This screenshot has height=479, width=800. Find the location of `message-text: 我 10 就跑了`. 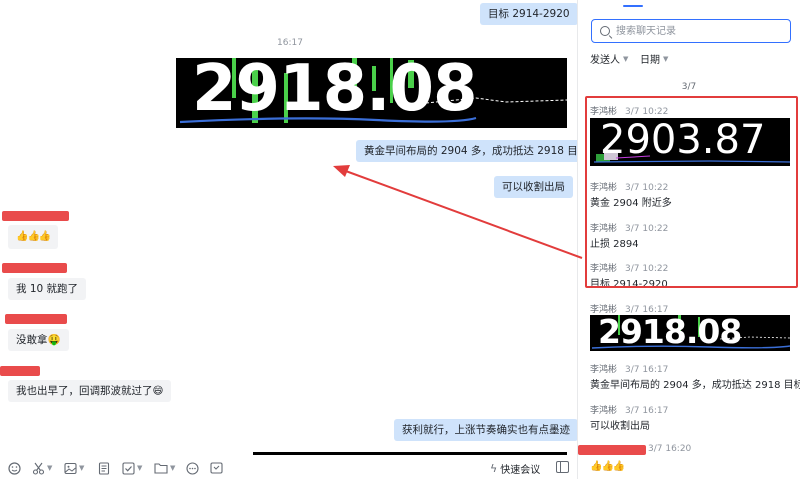

message-text: 我 10 就跑了 is located at coordinates (47, 289).